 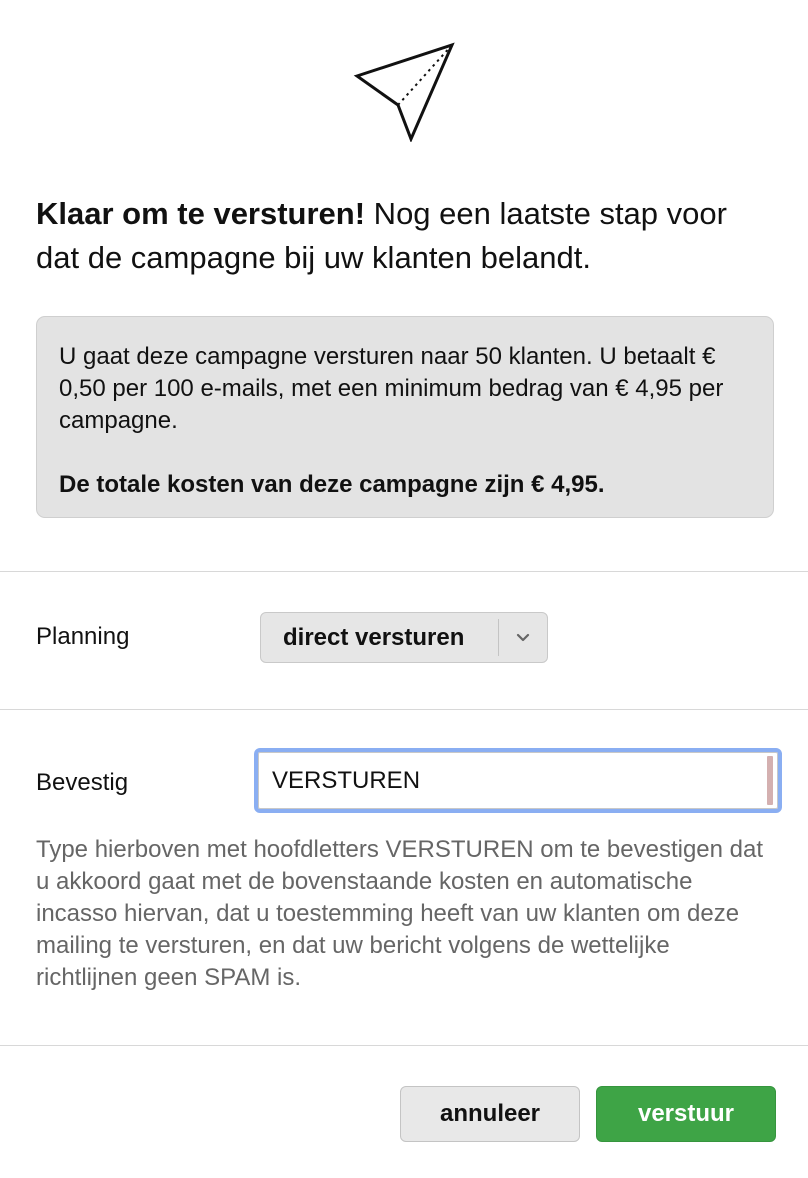 I want to click on planning-select: direct versturen, so click(x=404, y=637).